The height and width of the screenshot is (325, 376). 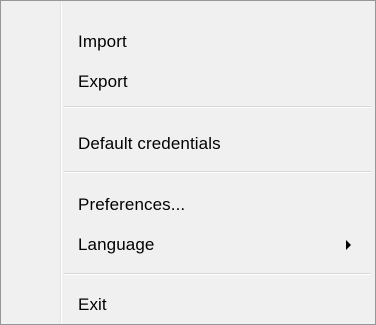 What do you see at coordinates (149, 143) in the screenshot?
I see `menu-item-label: Default credentials` at bounding box center [149, 143].